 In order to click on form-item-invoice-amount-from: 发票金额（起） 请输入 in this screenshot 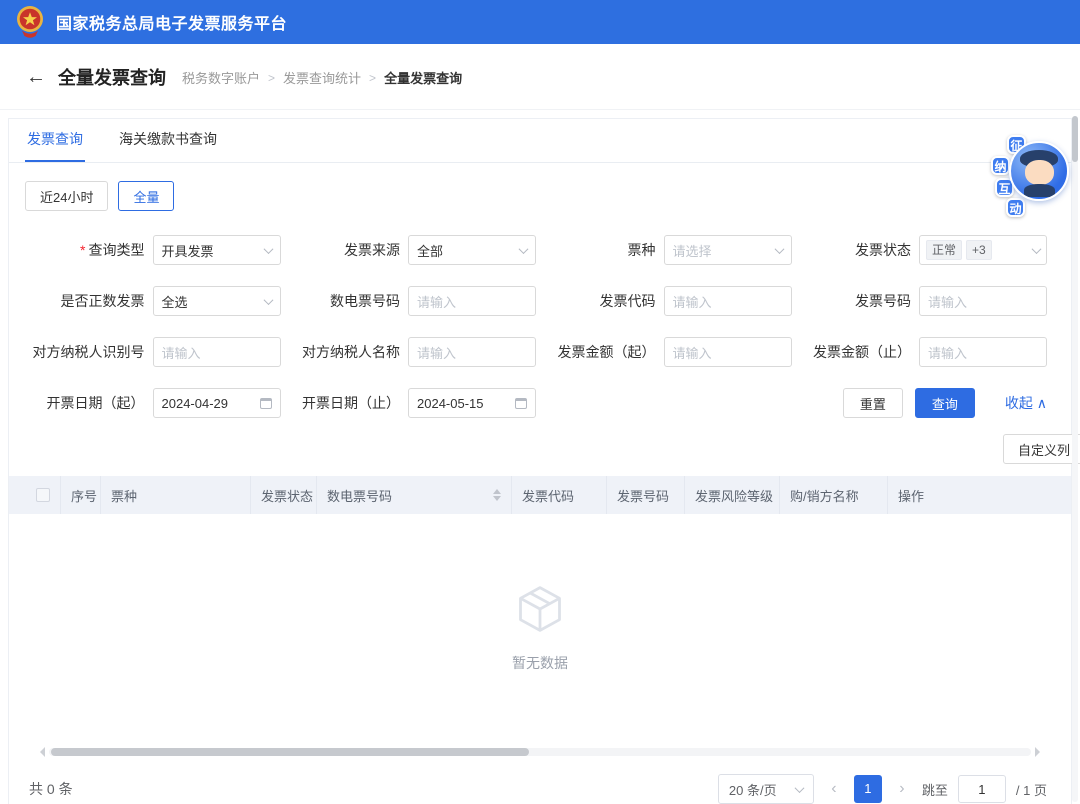, I will do `click(664, 352)`.